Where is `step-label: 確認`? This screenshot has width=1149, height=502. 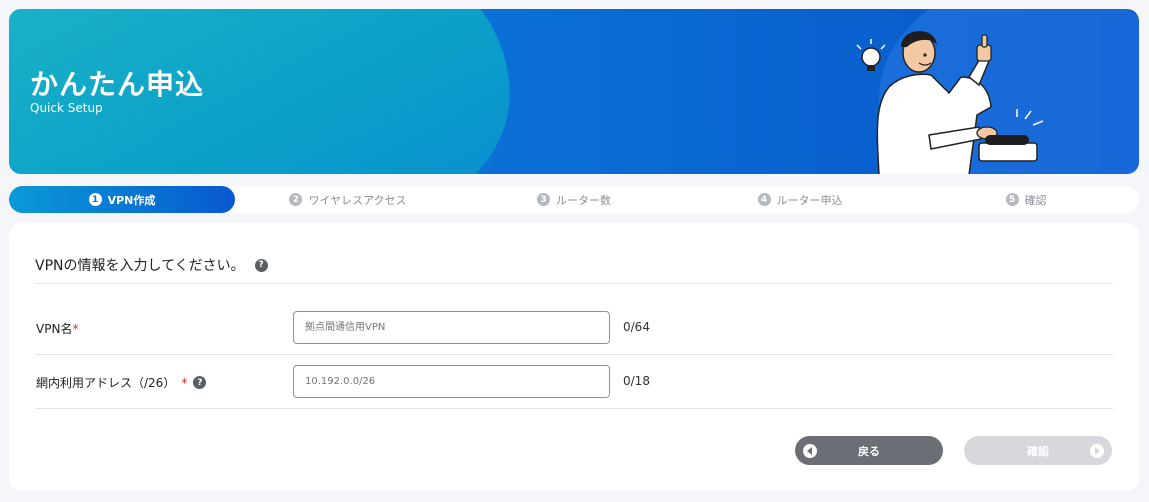
step-label: 確認 is located at coordinates (1035, 200).